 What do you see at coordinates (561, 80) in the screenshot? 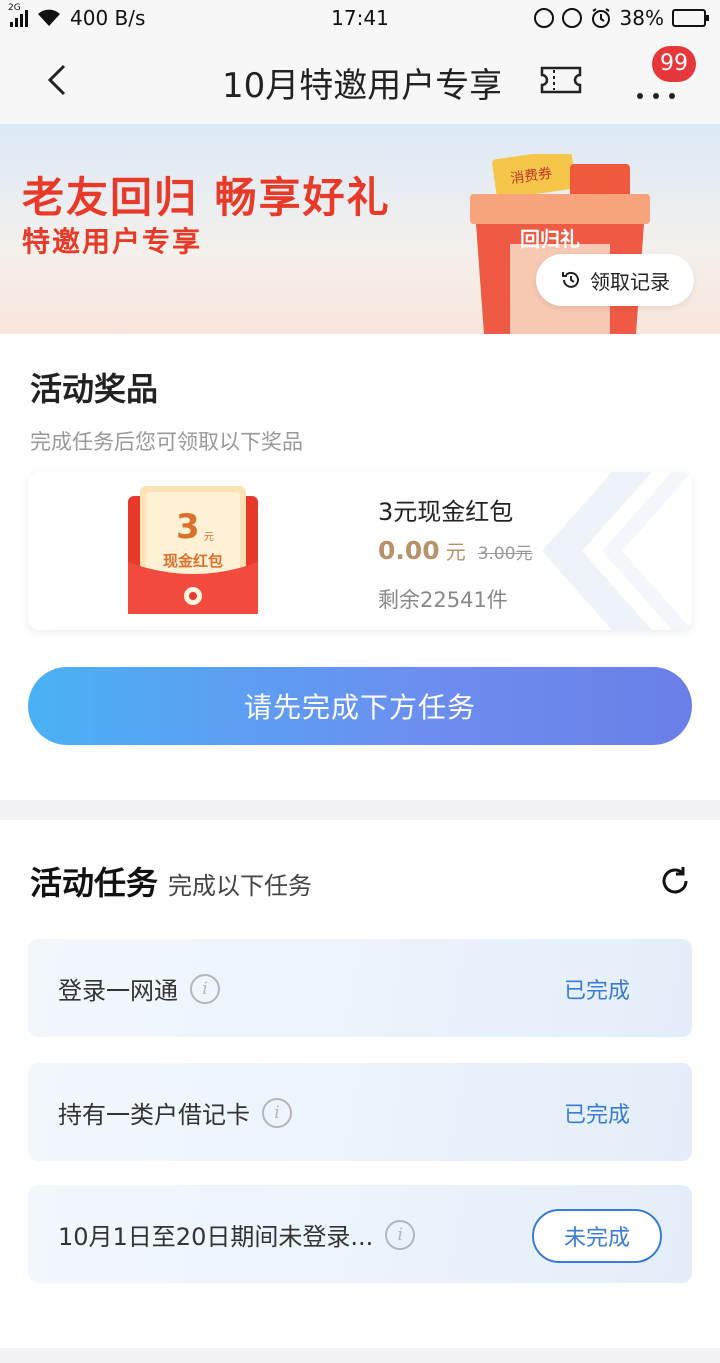
I see `ticket-icon` at bounding box center [561, 80].